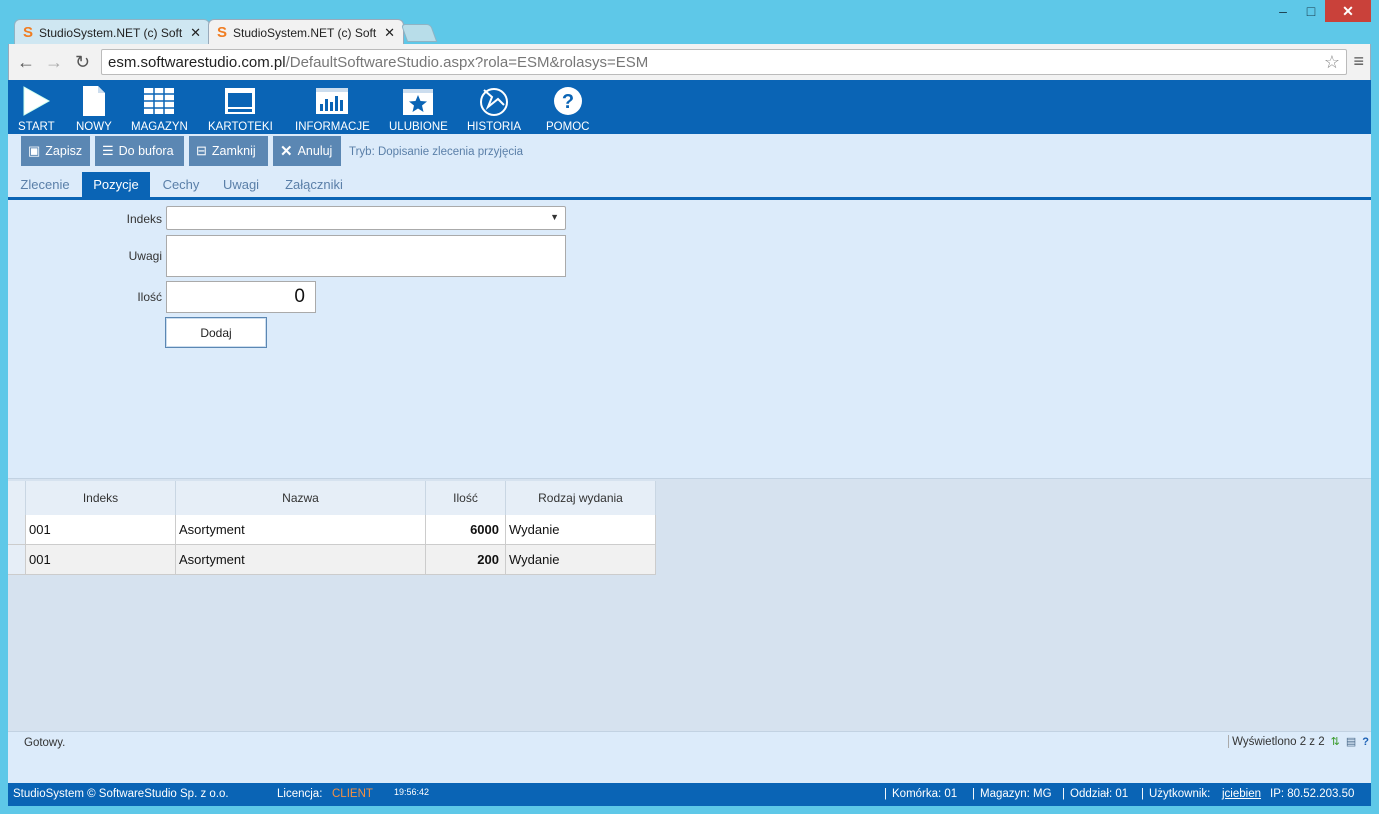  Describe the element at coordinates (1241, 794) in the screenshot. I see `footer-user-link: jciebien` at that location.